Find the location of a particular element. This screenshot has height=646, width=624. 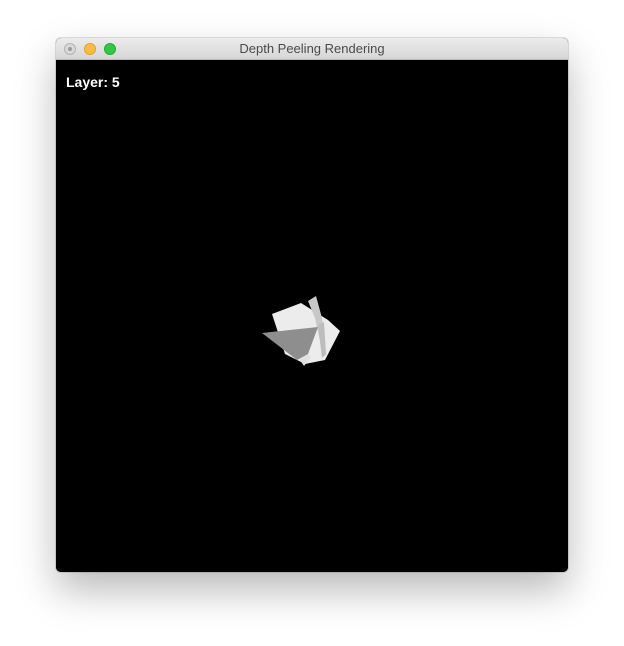

rendered-geometry is located at coordinates (301, 331).